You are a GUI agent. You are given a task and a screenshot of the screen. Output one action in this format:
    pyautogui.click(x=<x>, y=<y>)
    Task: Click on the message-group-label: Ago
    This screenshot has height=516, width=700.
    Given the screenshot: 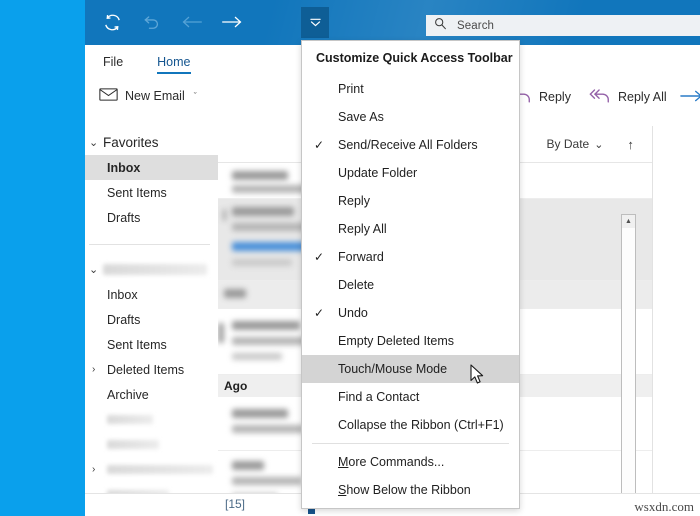 What is the action you would take?
    pyautogui.click(x=236, y=386)
    